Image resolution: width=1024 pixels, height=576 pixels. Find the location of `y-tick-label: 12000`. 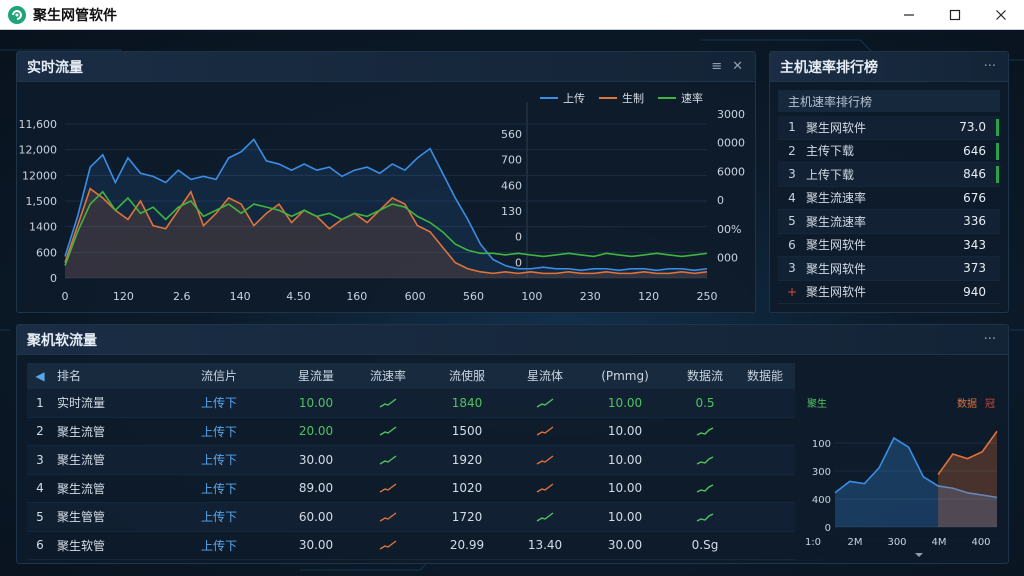

y-tick-label: 12000 is located at coordinates (39, 175).